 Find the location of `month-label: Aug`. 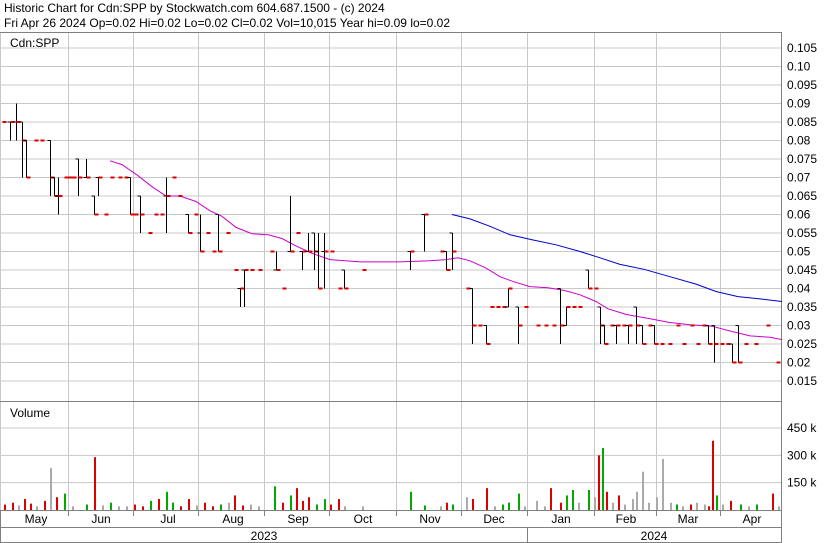

month-label: Aug is located at coordinates (232, 519).